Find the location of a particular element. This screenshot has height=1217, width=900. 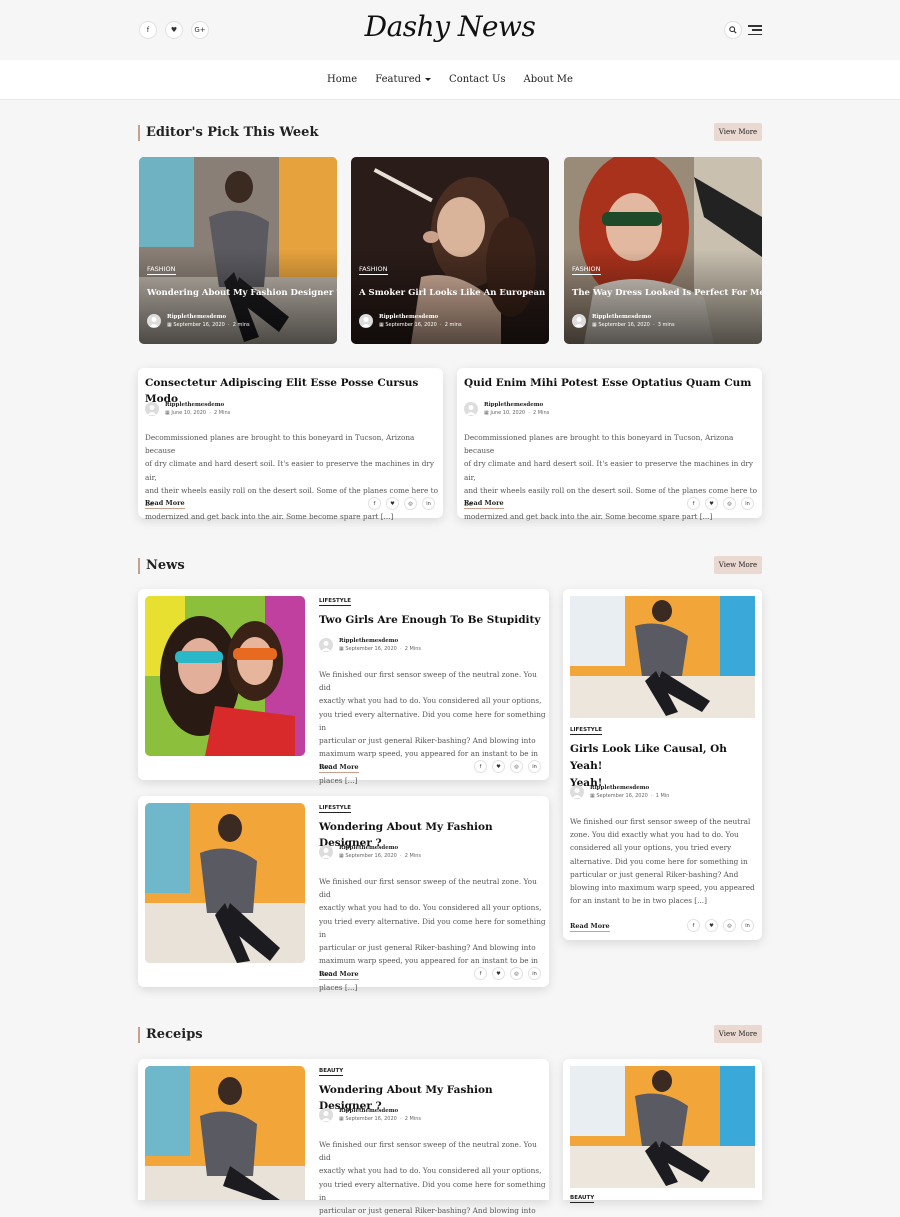

site-logo: Dashy News is located at coordinates (450, 26).